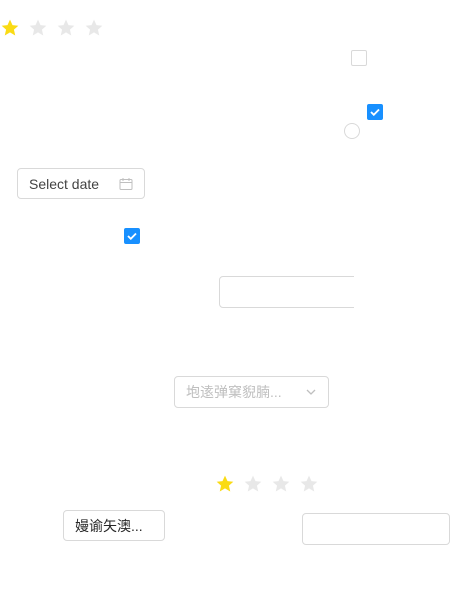 Image resolution: width=462 pixels, height=604 pixels. Describe the element at coordinates (267, 484) in the screenshot. I see `rating-mid` at that location.